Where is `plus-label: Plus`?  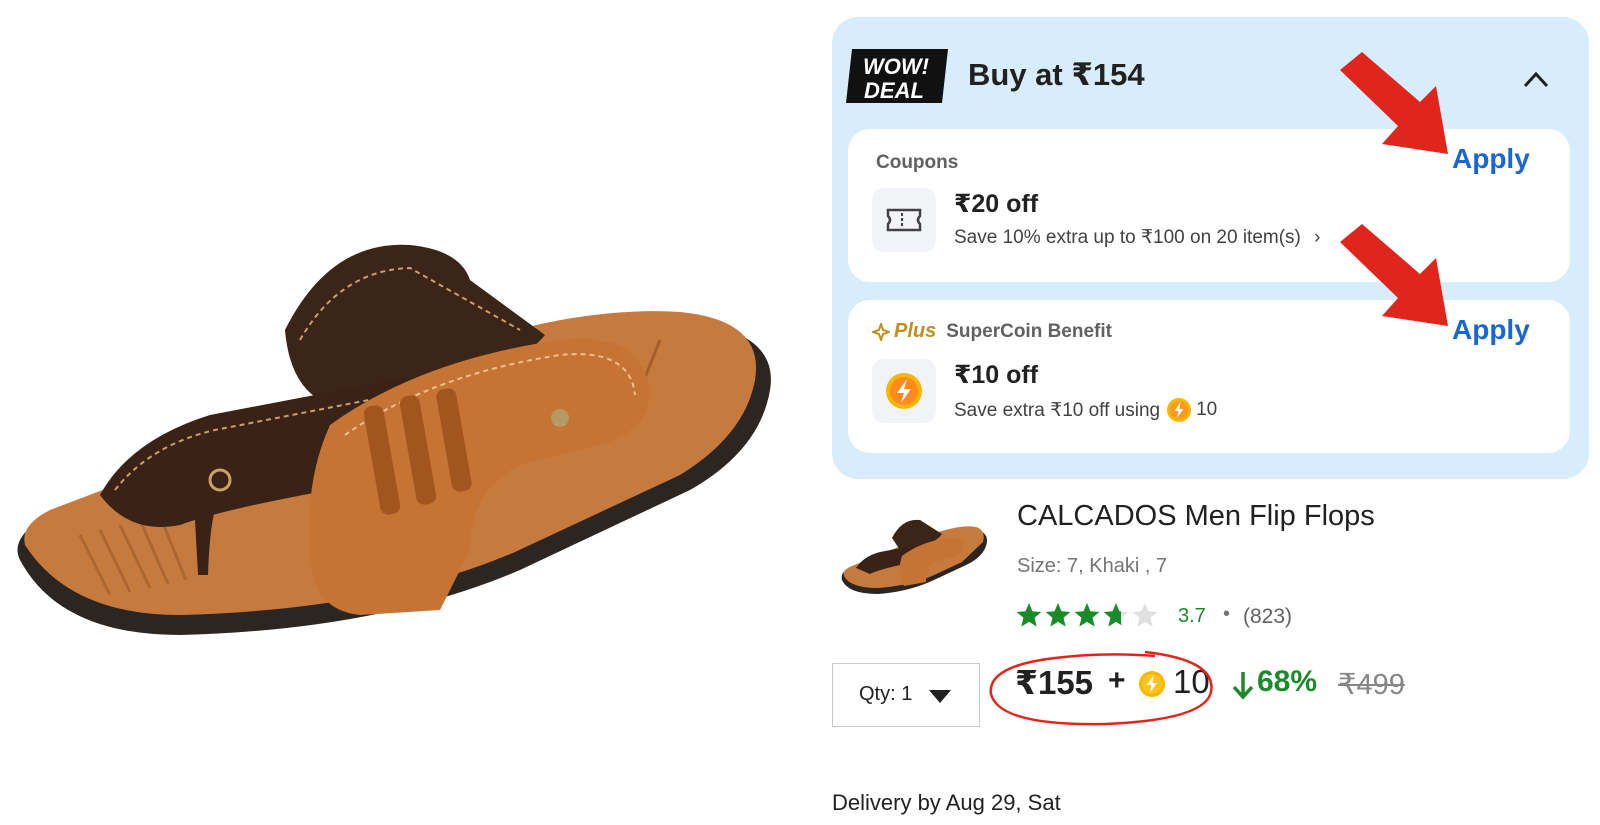 plus-label: Plus is located at coordinates (915, 331).